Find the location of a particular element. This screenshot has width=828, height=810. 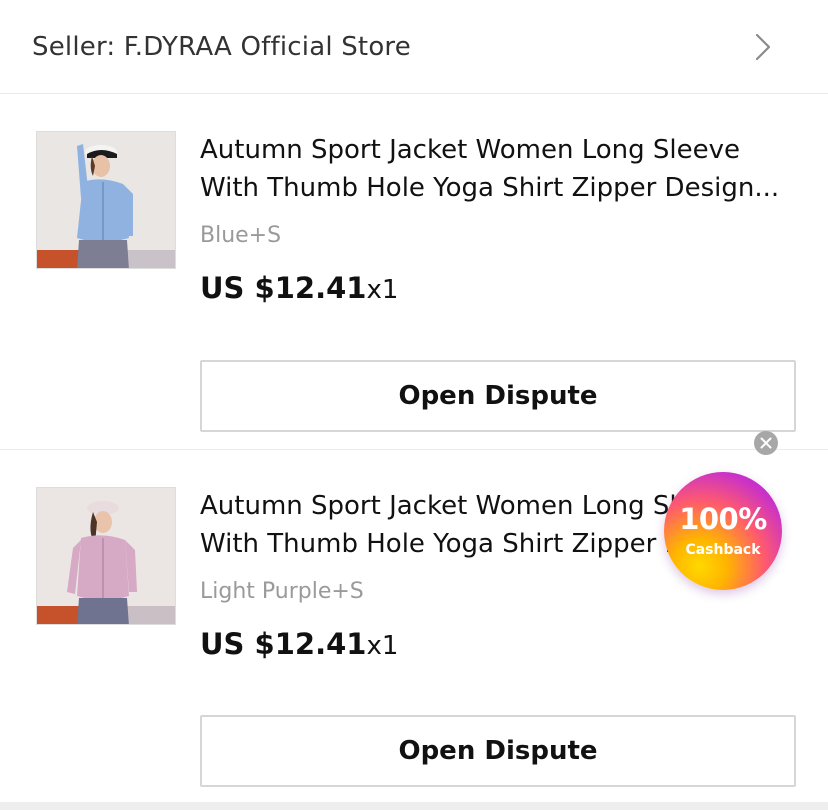

chevron-right-icon is located at coordinates (763, 47).